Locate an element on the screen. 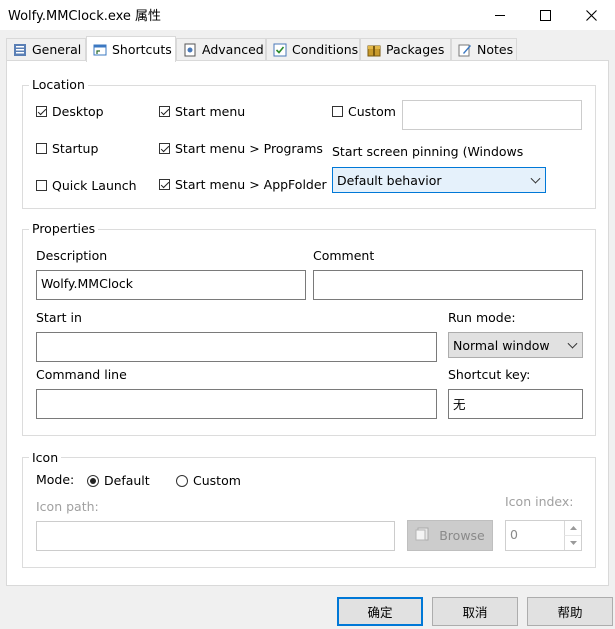 This screenshot has height=629, width=615. run-mode-dropdown: Normal window is located at coordinates (515, 345).